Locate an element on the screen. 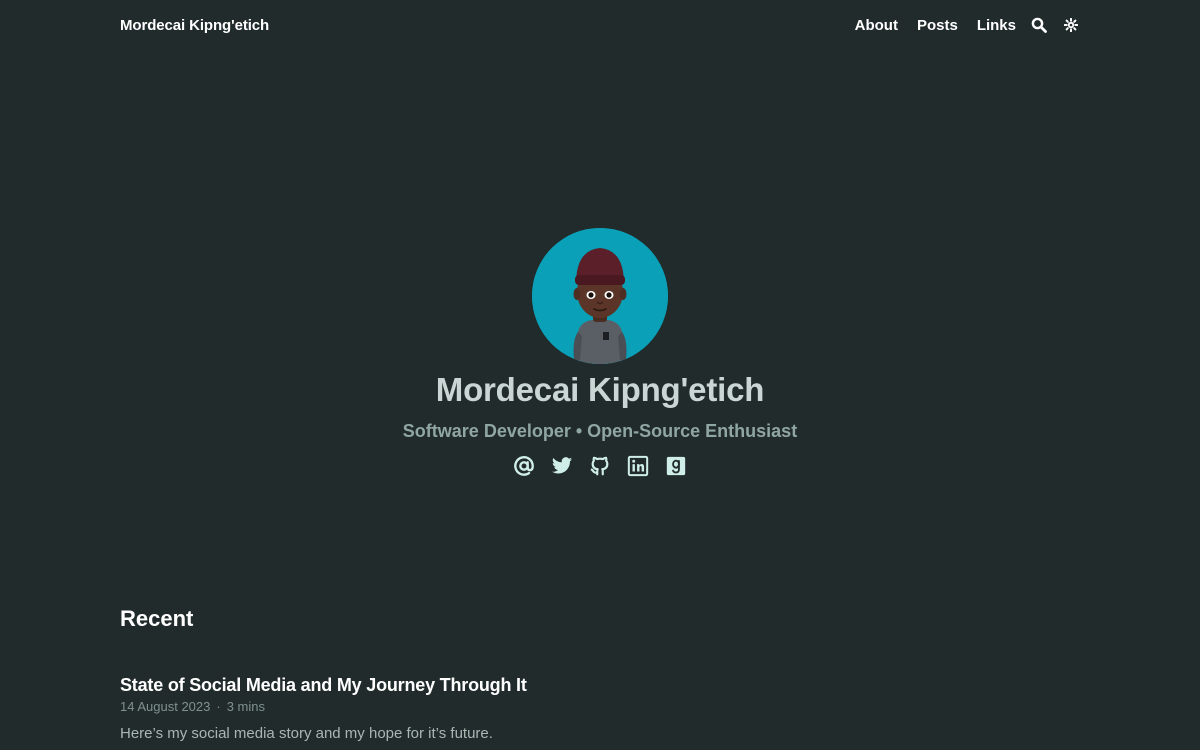 Image resolution: width=1200 pixels, height=750 pixels. social-links is located at coordinates (600, 466).